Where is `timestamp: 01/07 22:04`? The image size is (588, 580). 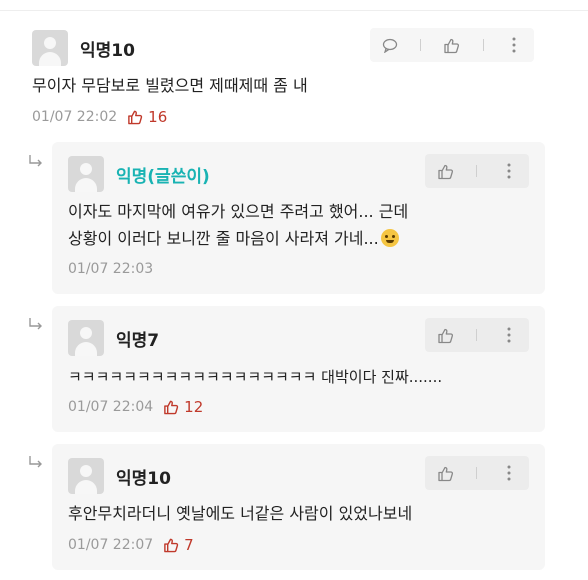 timestamp: 01/07 22:04 is located at coordinates (111, 407).